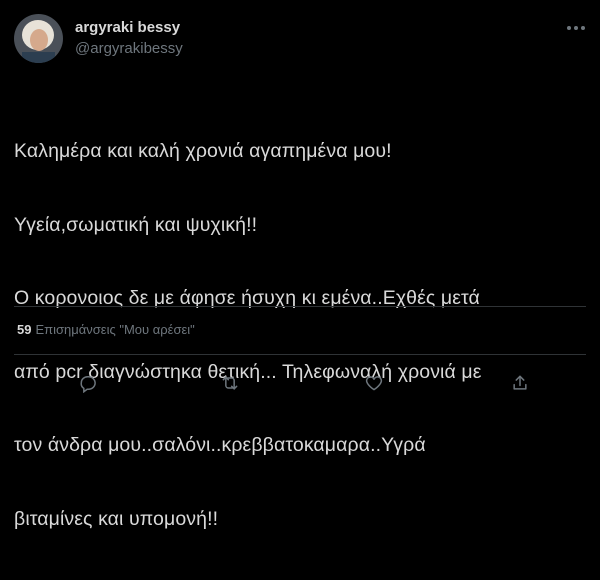 This screenshot has width=600, height=580. Describe the element at coordinates (115, 329) in the screenshot. I see `likes-label: Επισημάνσεις "Μου αρέσει"` at that location.